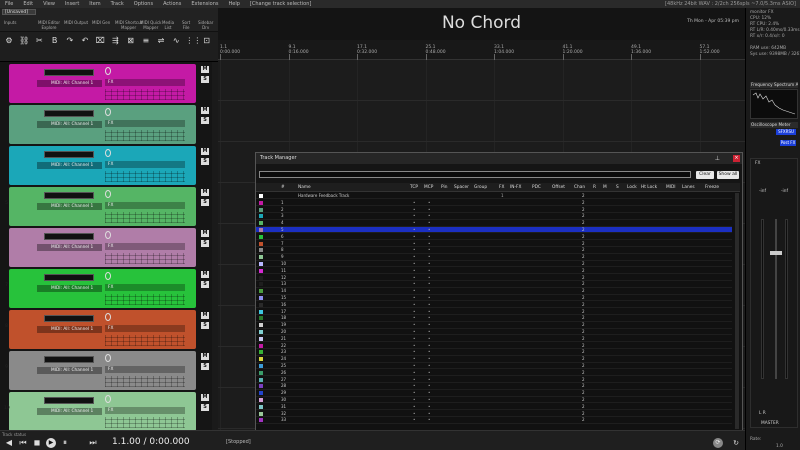 Image resolution: width=800 pixels, height=450 pixels. I want to click on volume-knob, so click(108, 358).